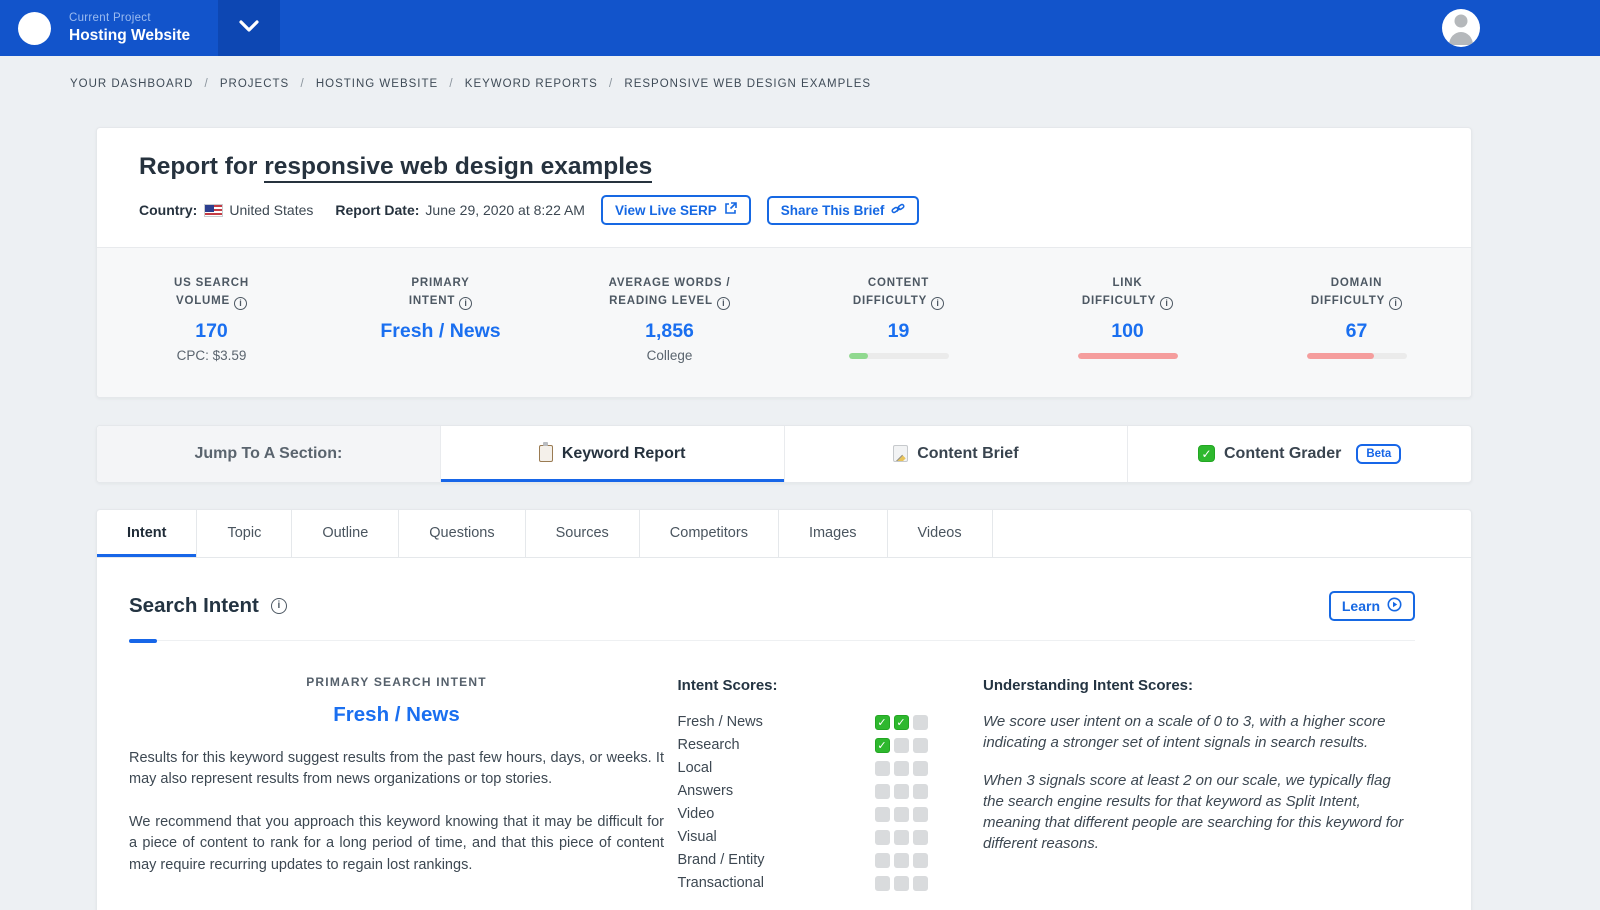  I want to click on stat-us-search-volume: US Search Volume i 170 CPC: $3.59, so click(211, 319).